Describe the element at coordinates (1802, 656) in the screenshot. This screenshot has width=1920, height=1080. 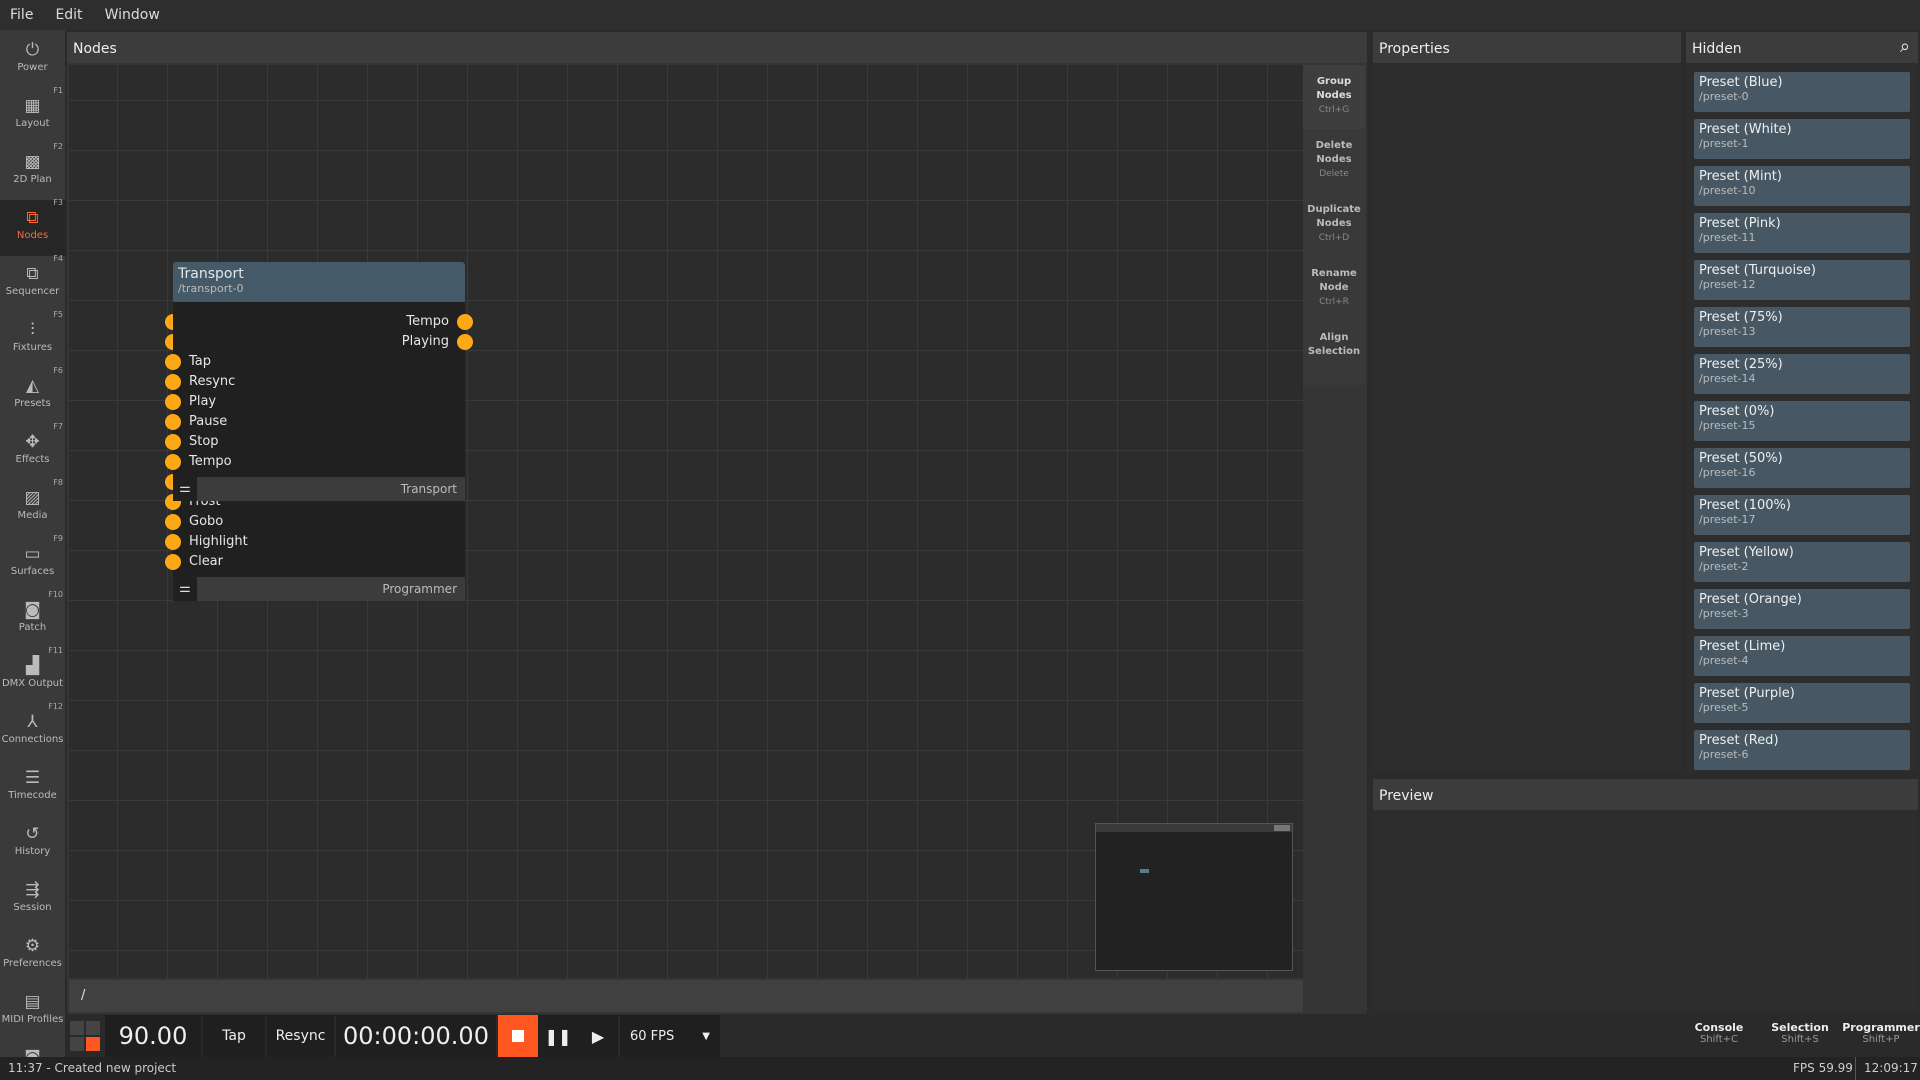
I see `hidden-list-item: Preset (Lime)/preset-4` at that location.